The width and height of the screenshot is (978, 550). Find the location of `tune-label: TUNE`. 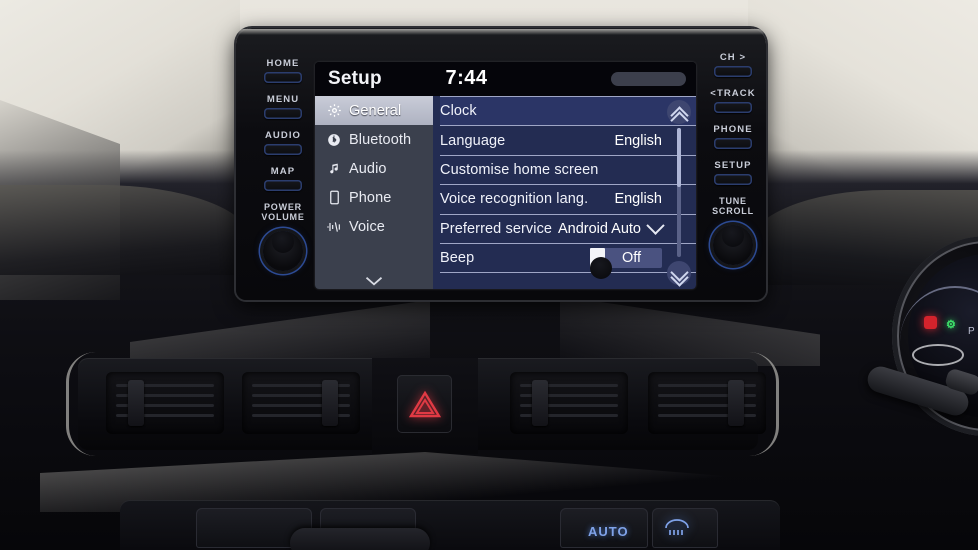

tune-label: TUNE is located at coordinates (733, 201).